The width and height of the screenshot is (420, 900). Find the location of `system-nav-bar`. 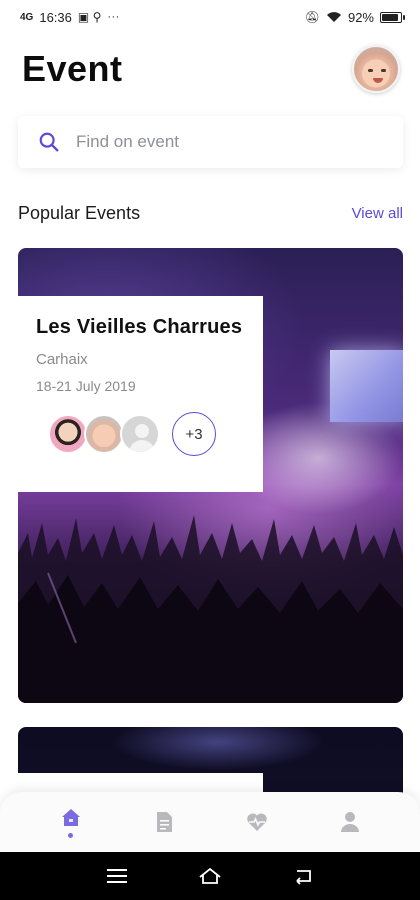

system-nav-bar is located at coordinates (210, 876).